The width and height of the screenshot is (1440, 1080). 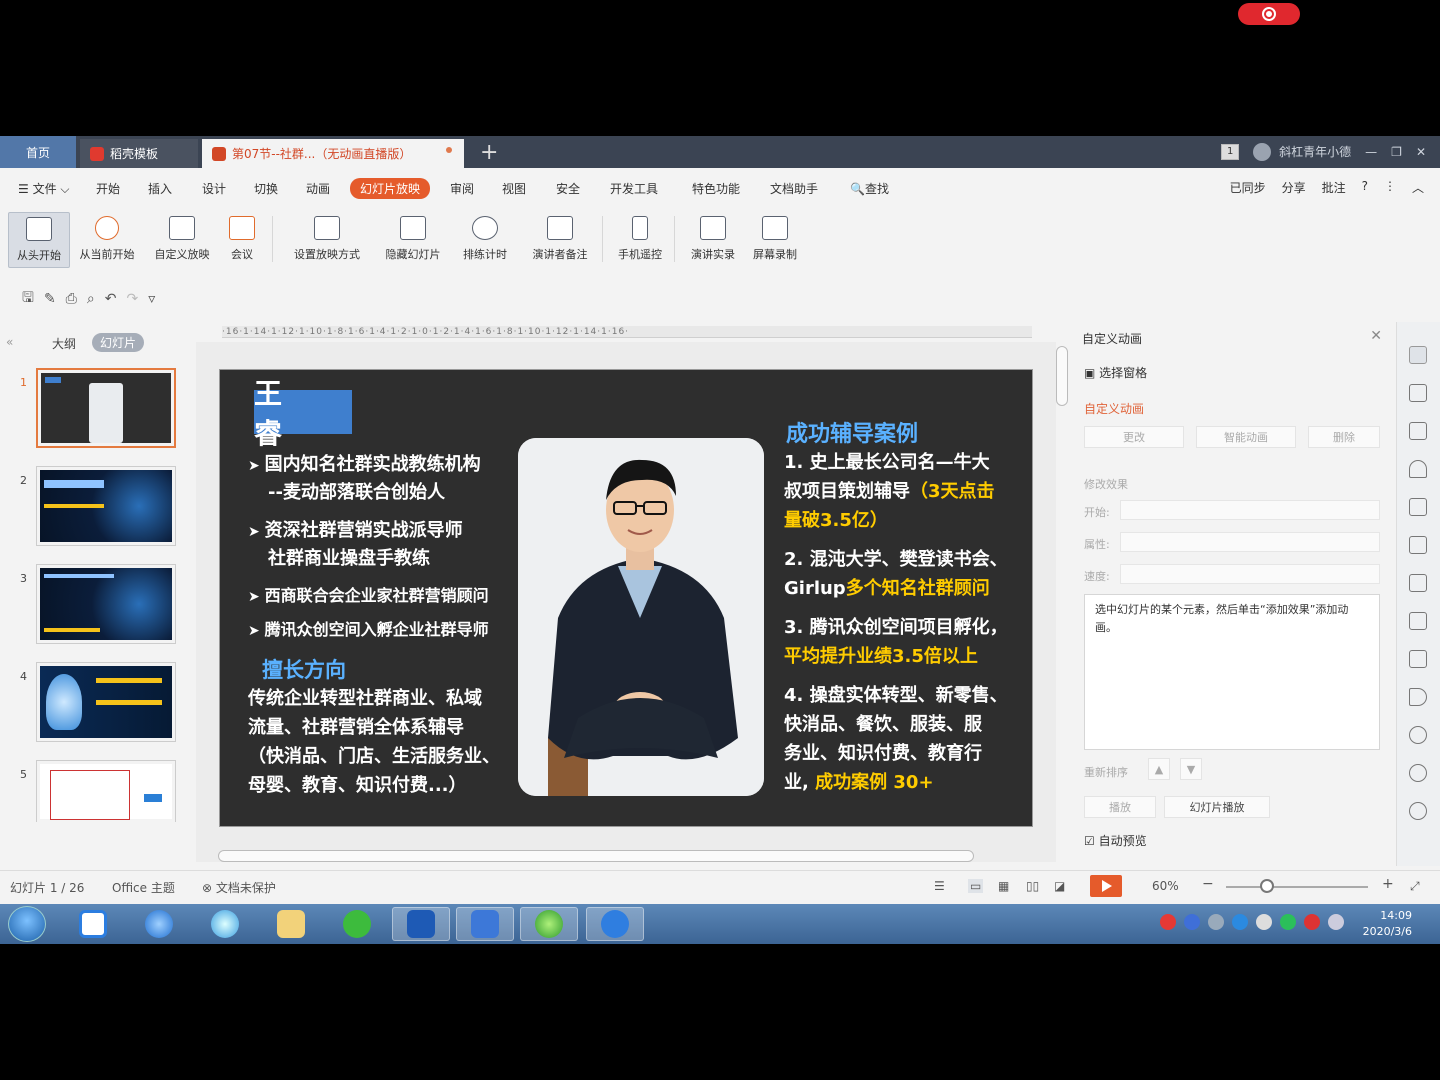 What do you see at coordinates (1388, 884) in the screenshot?
I see `zoom-in-icon: +` at bounding box center [1388, 884].